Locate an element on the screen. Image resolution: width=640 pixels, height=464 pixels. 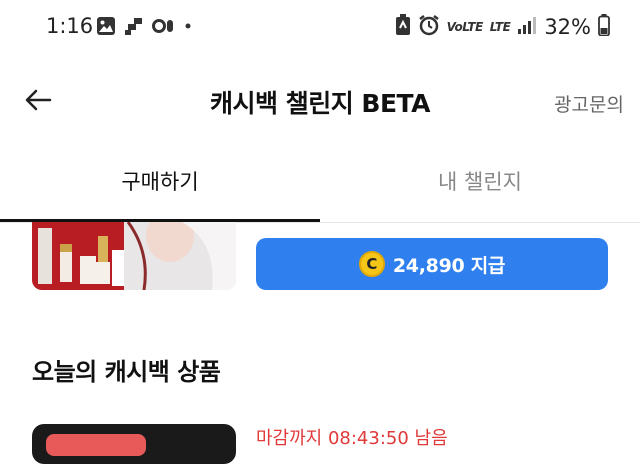
next-product-image is located at coordinates (134, 444).